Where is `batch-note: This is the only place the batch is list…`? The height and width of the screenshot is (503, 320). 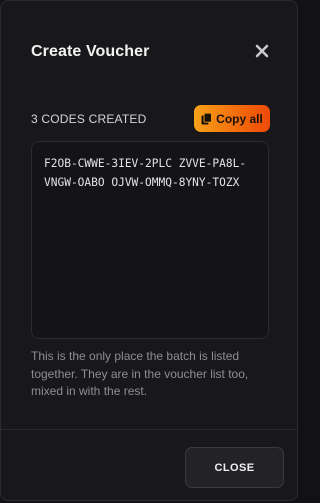
batch-note: This is the only place the batch is list… is located at coordinates (140, 373).